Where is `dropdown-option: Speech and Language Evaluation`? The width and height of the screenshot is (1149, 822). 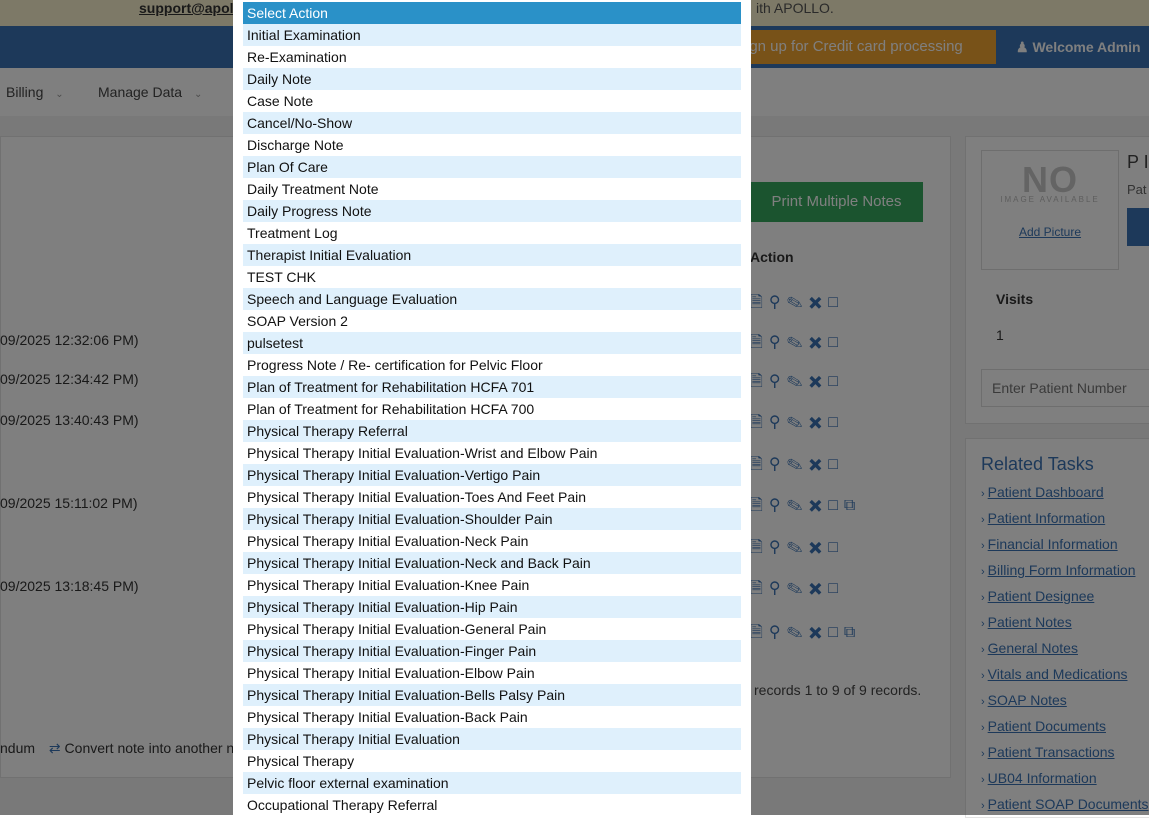
dropdown-option: Speech and Language Evaluation is located at coordinates (492, 299).